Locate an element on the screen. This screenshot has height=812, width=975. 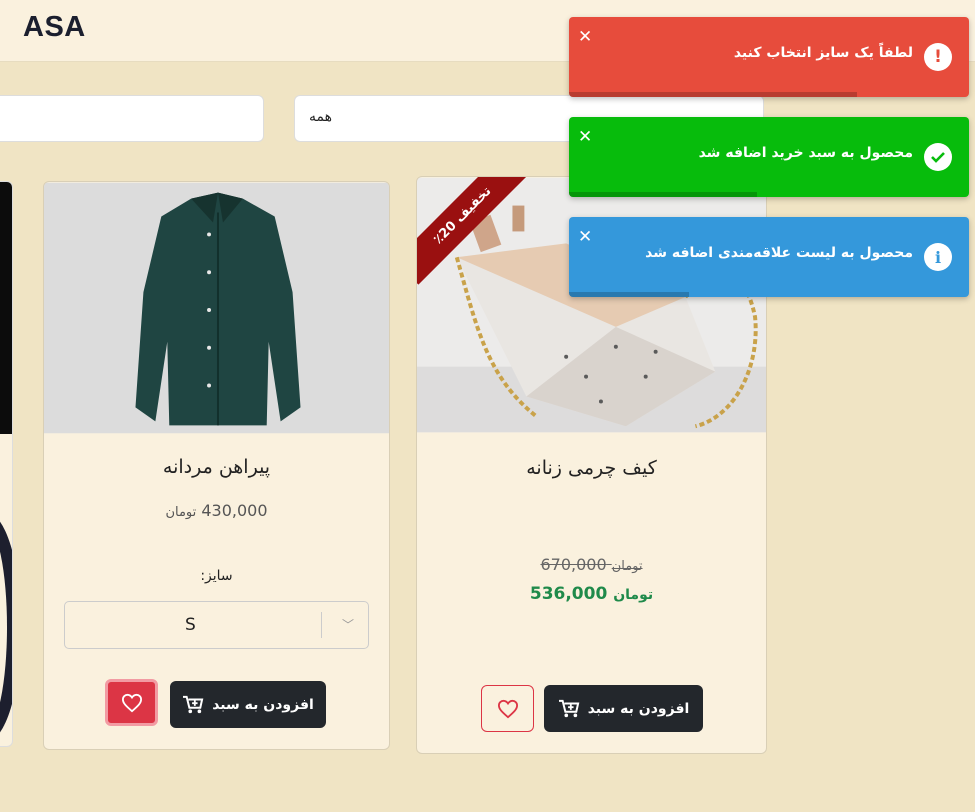
product-price-value: 430,000 is located at coordinates (234, 510).